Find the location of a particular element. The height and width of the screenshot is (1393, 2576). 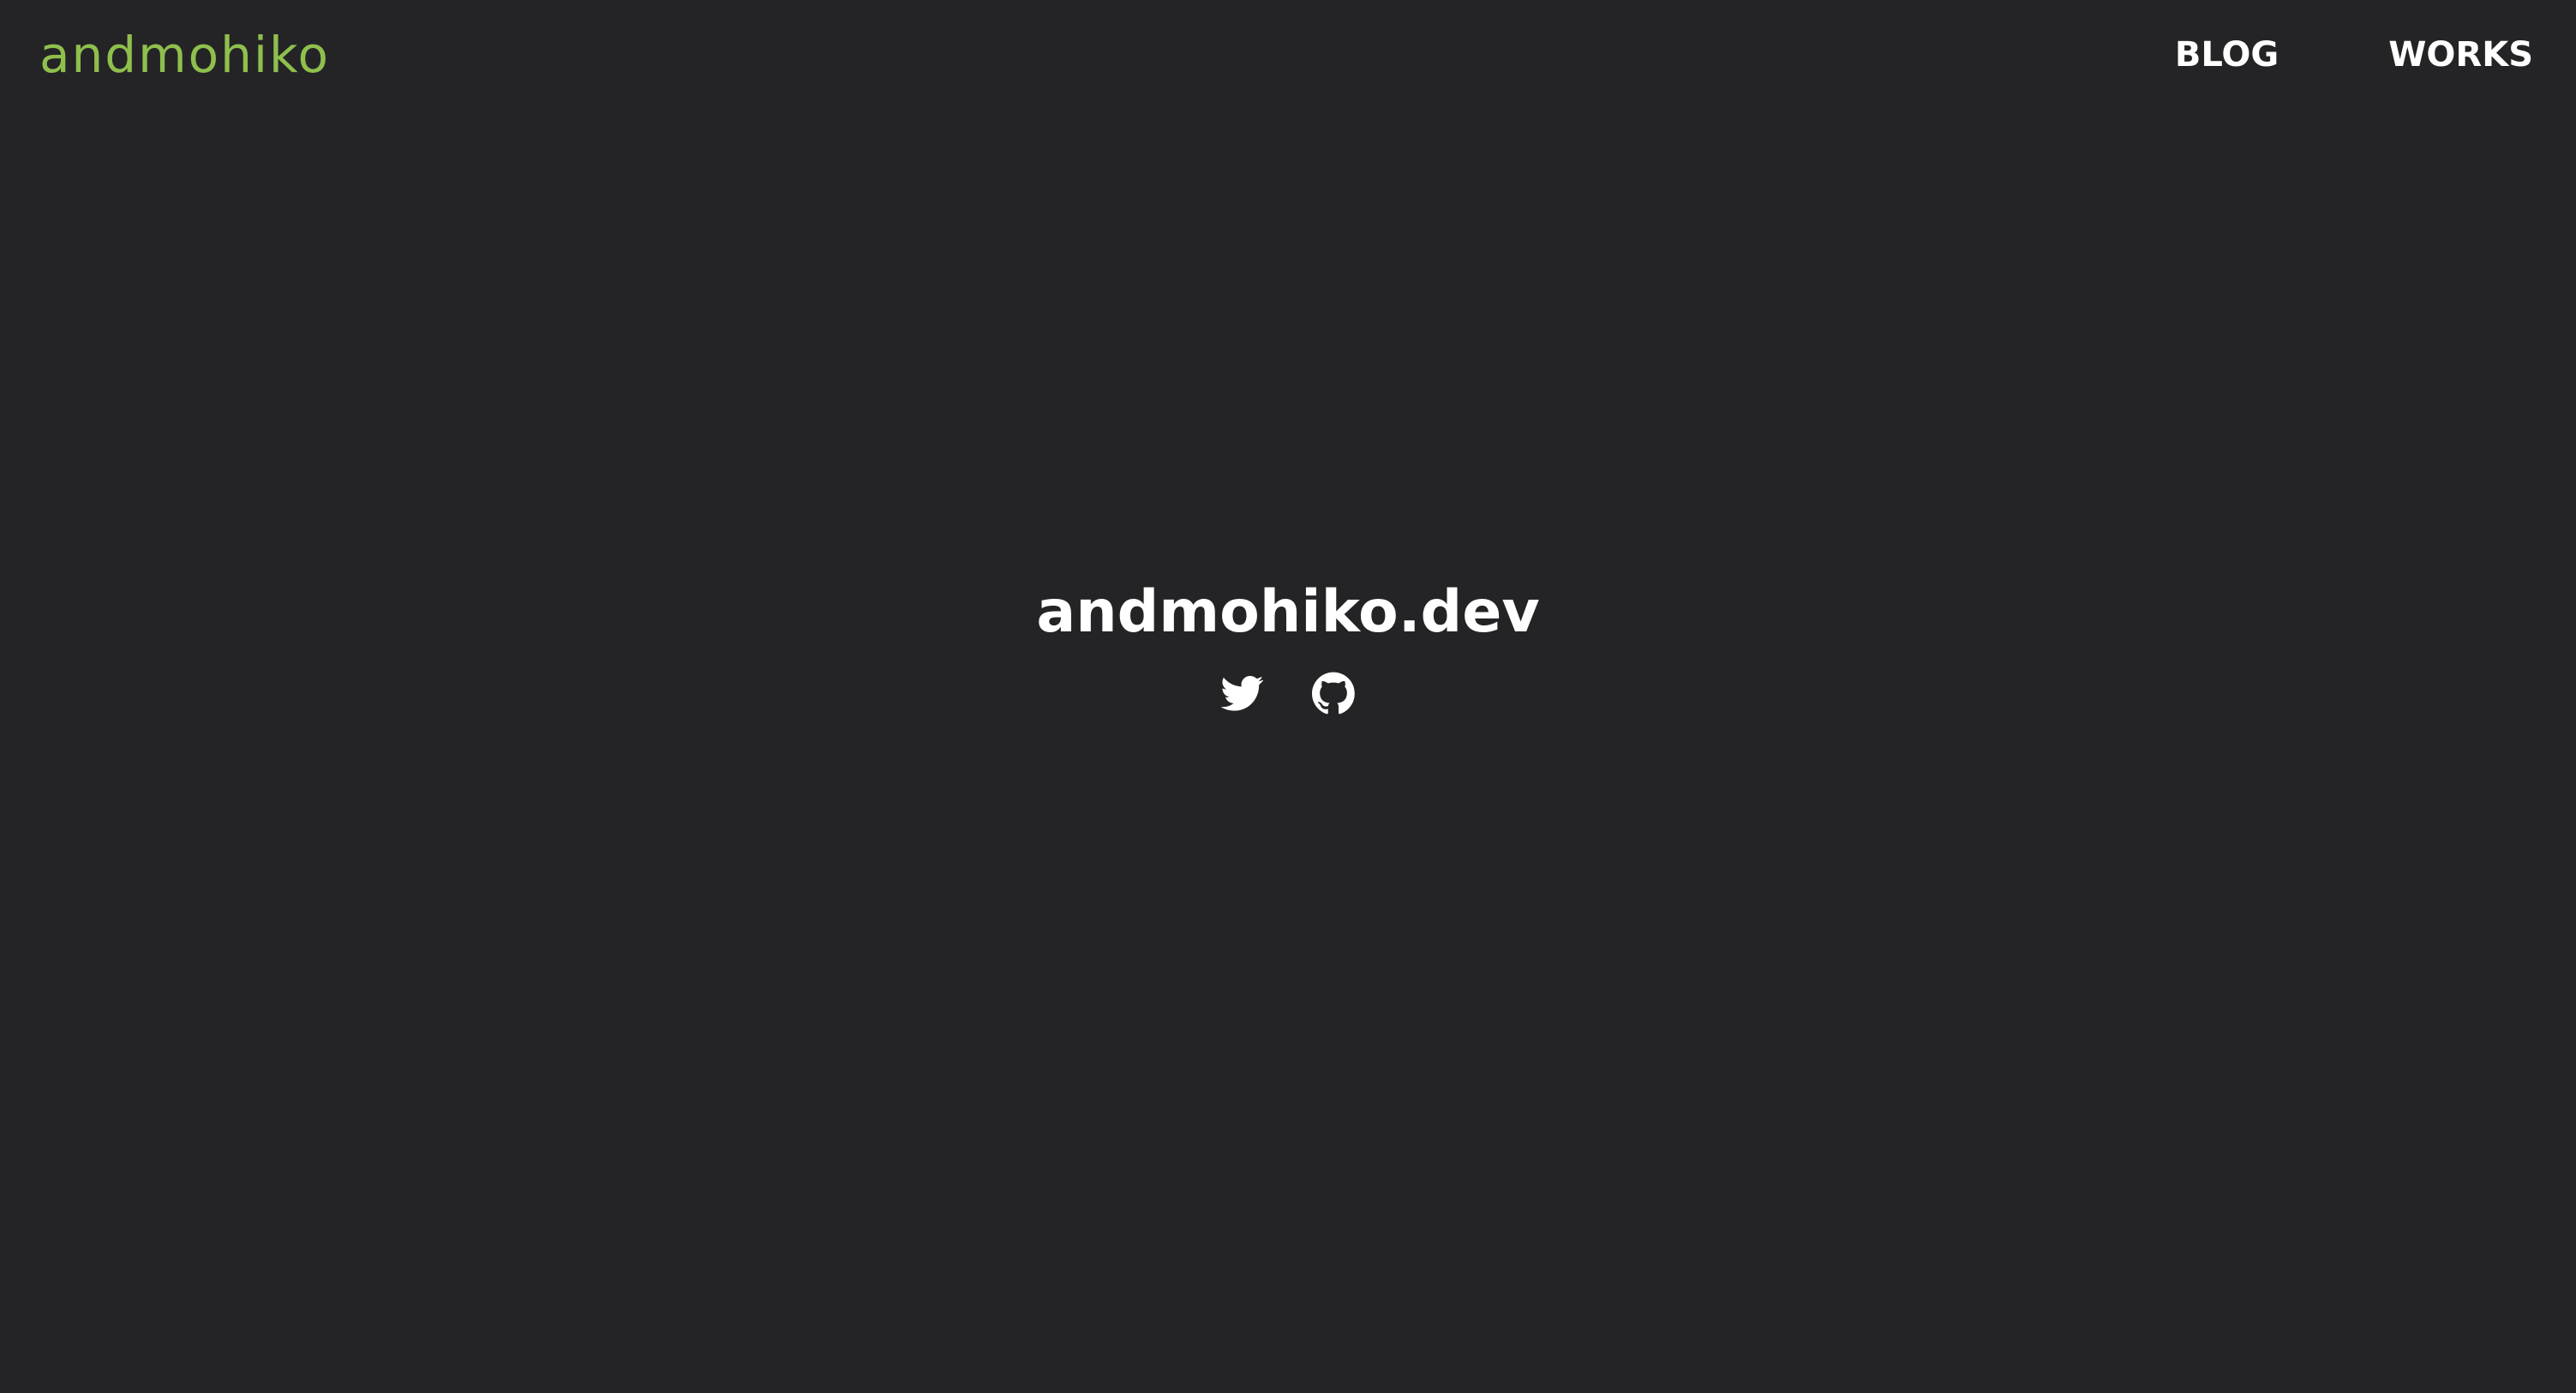

main-nav: BLOG WORKS is located at coordinates (2354, 55).